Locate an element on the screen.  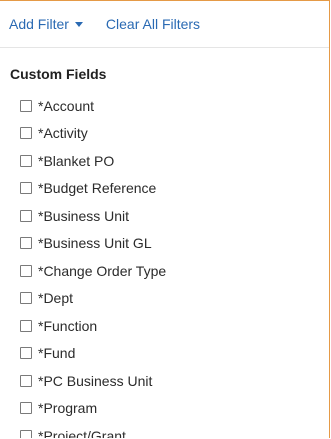
item-label: *PC Business Unit is located at coordinates (95, 380).